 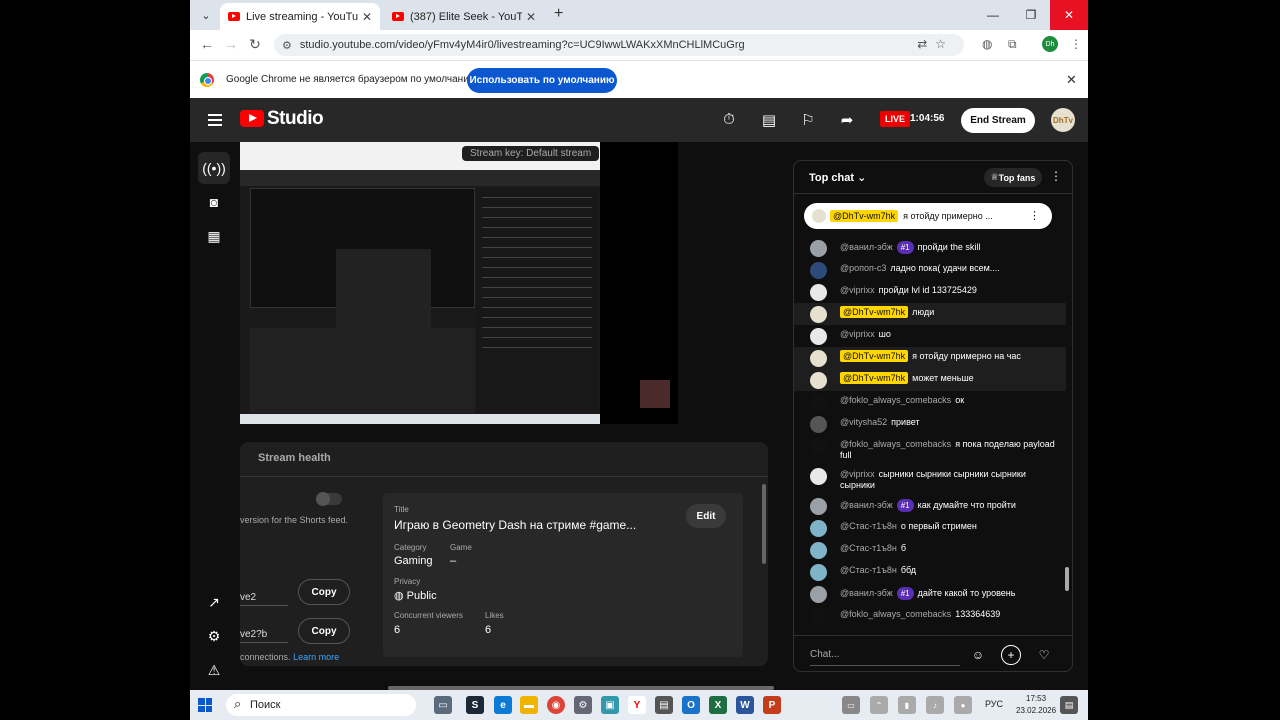 What do you see at coordinates (928, 216) in the screenshot?
I see `pinned-message: @DhTv-wm7hk я отойду примерно ... ⋮` at bounding box center [928, 216].